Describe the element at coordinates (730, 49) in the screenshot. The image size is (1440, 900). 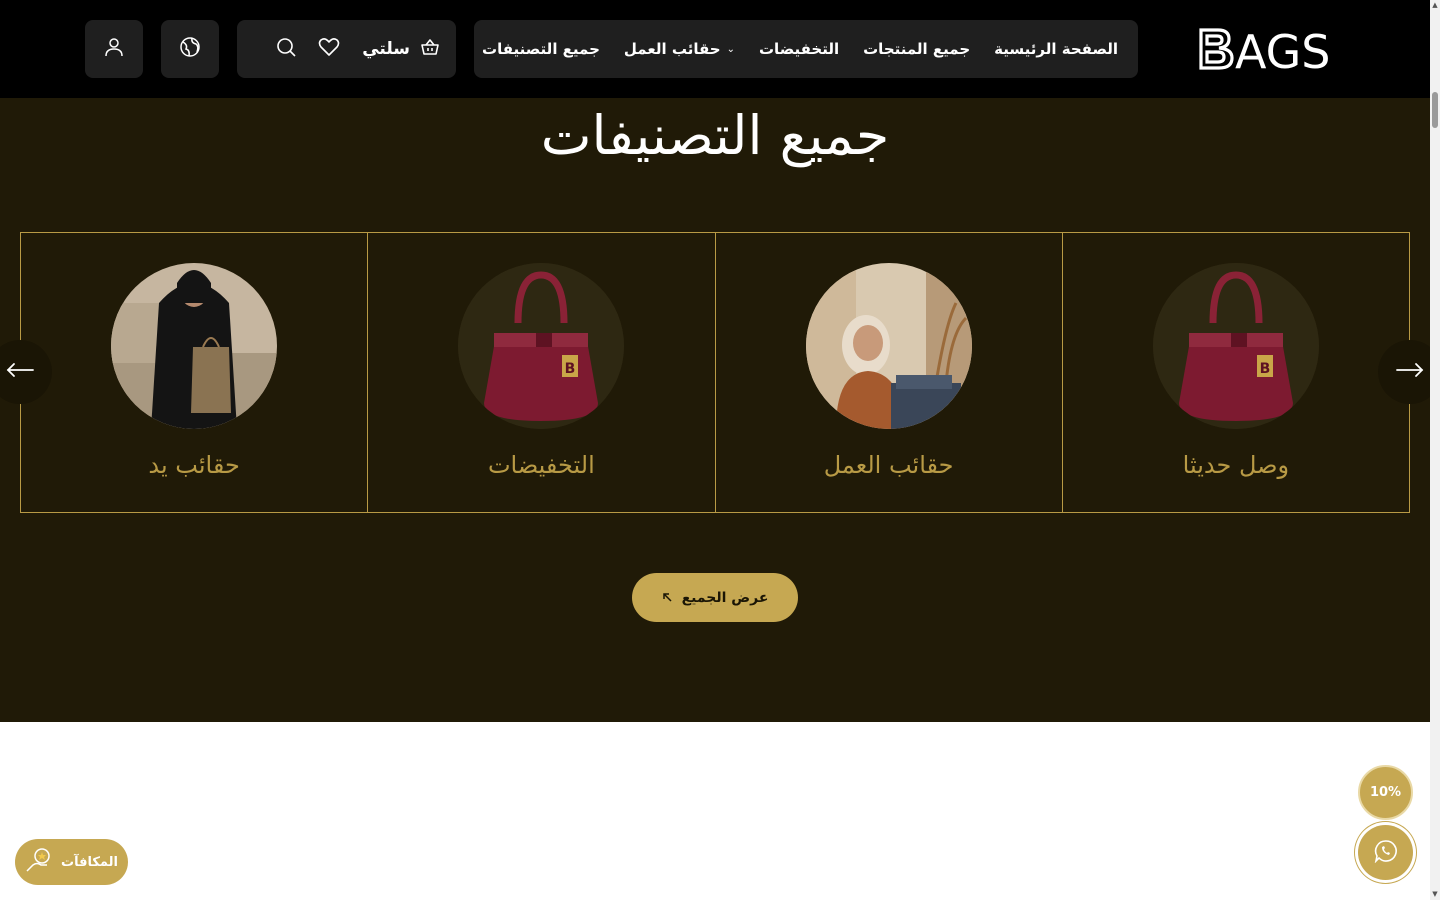
I see `chevron-down-icon: ⌄` at that location.